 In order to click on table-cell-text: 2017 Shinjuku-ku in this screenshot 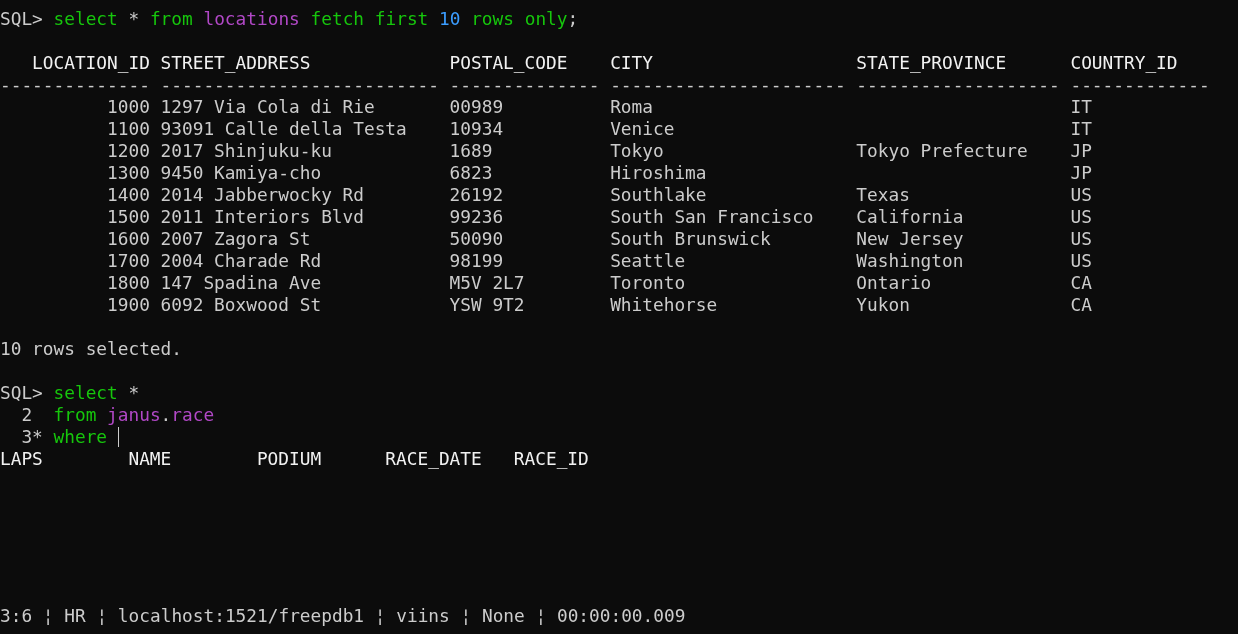, I will do `click(246, 151)`.